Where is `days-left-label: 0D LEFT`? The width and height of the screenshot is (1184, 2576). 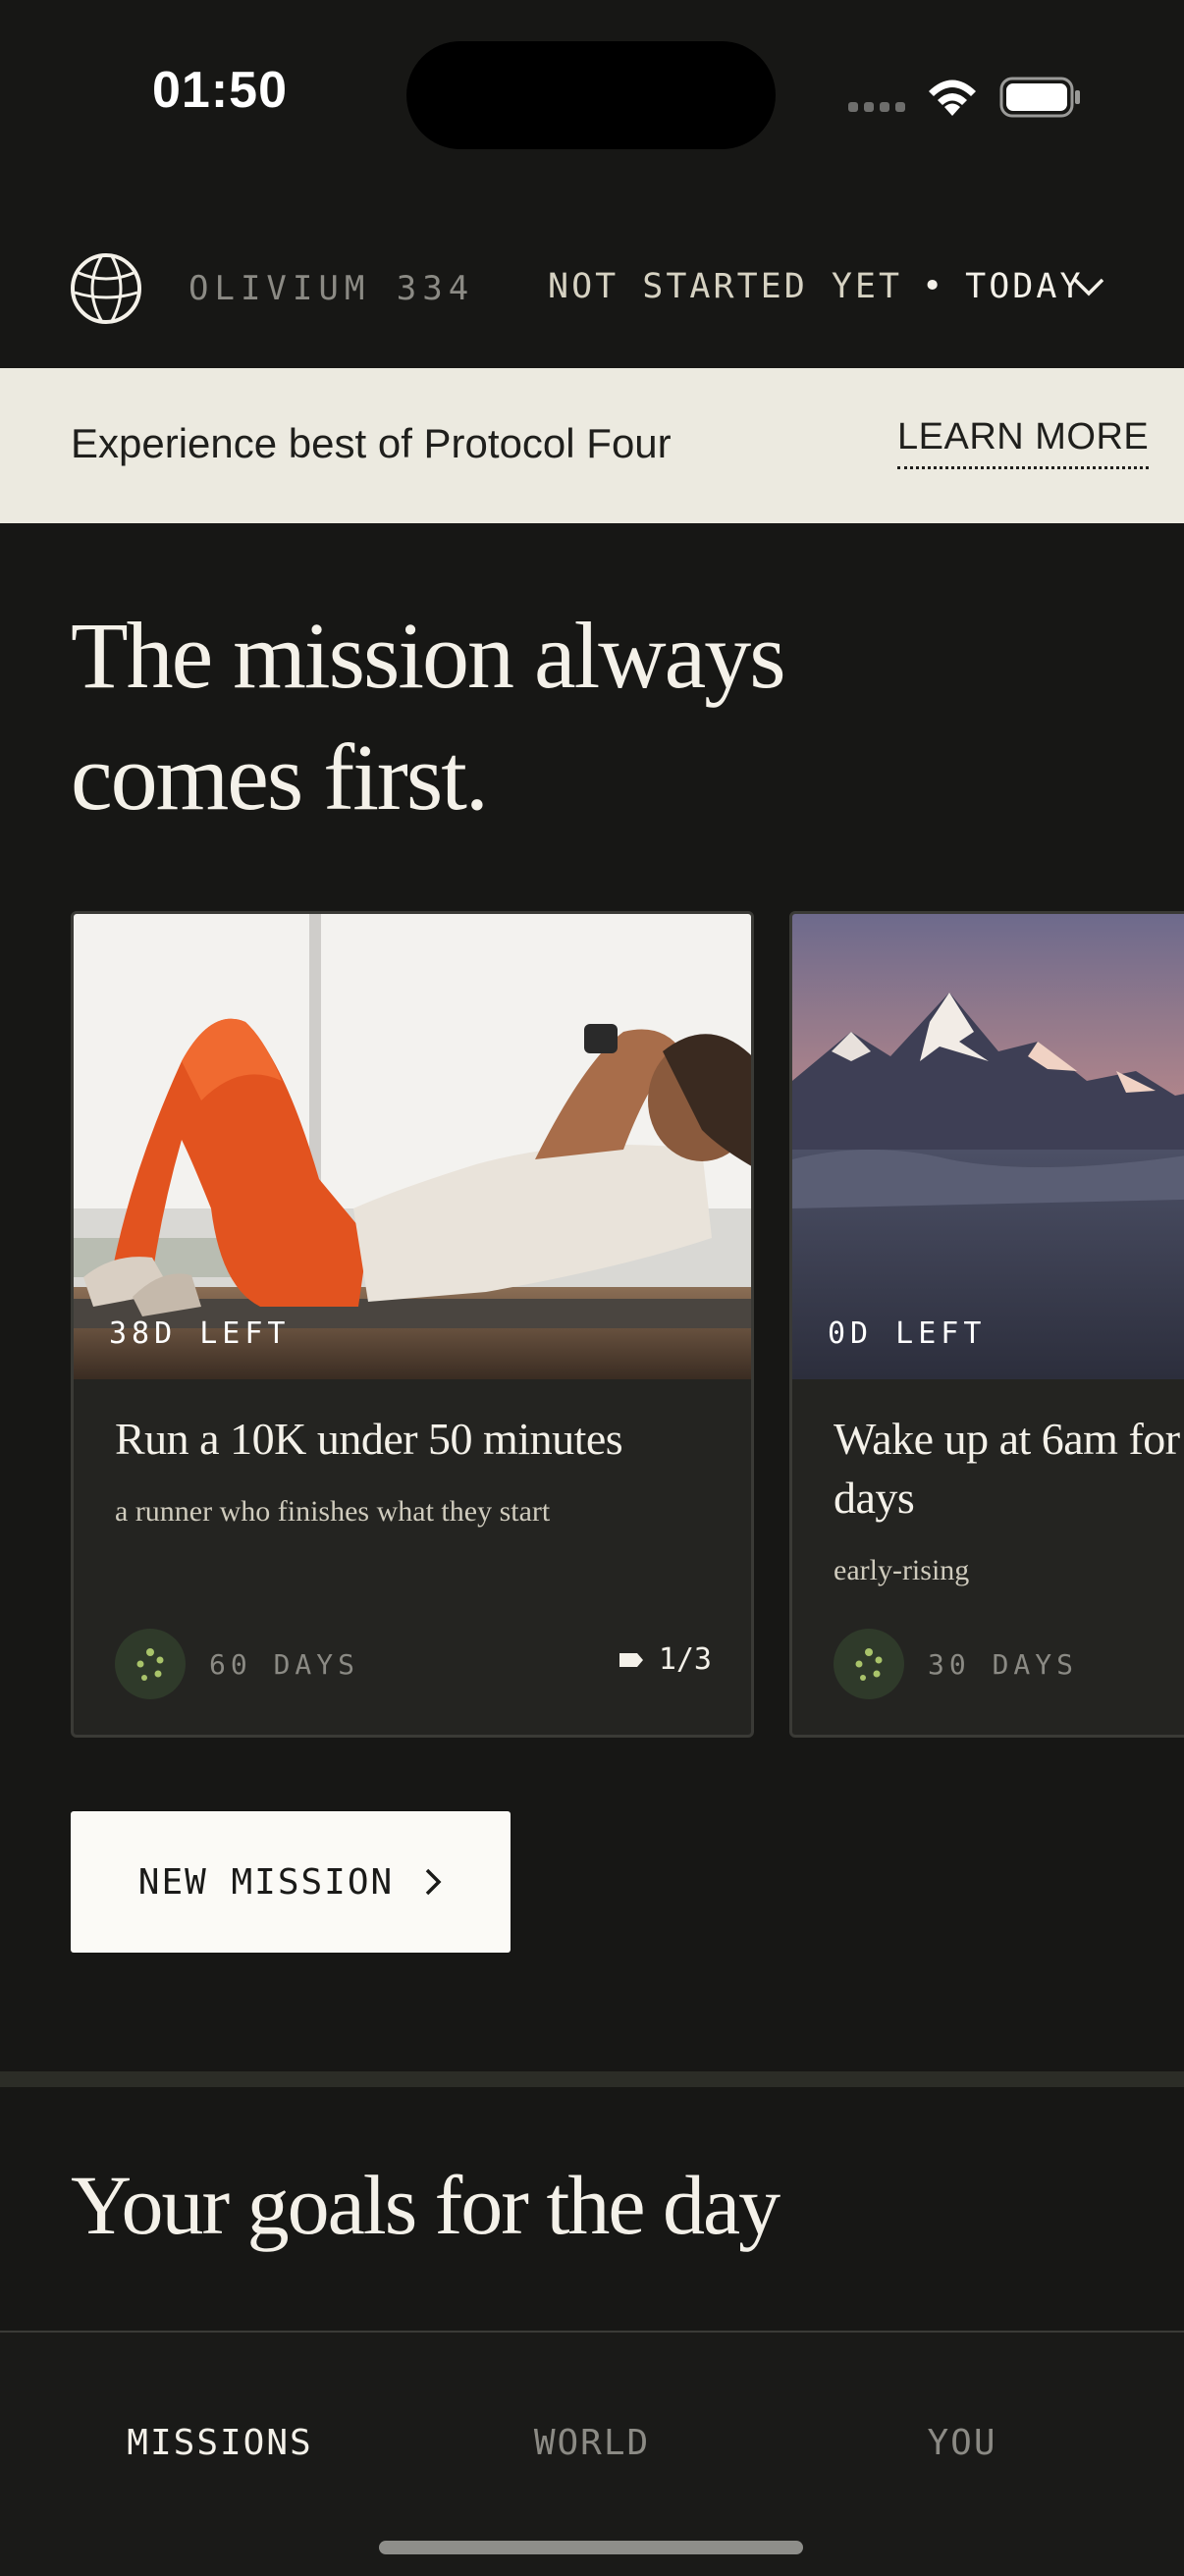 days-left-label: 0D LEFT is located at coordinates (907, 1333).